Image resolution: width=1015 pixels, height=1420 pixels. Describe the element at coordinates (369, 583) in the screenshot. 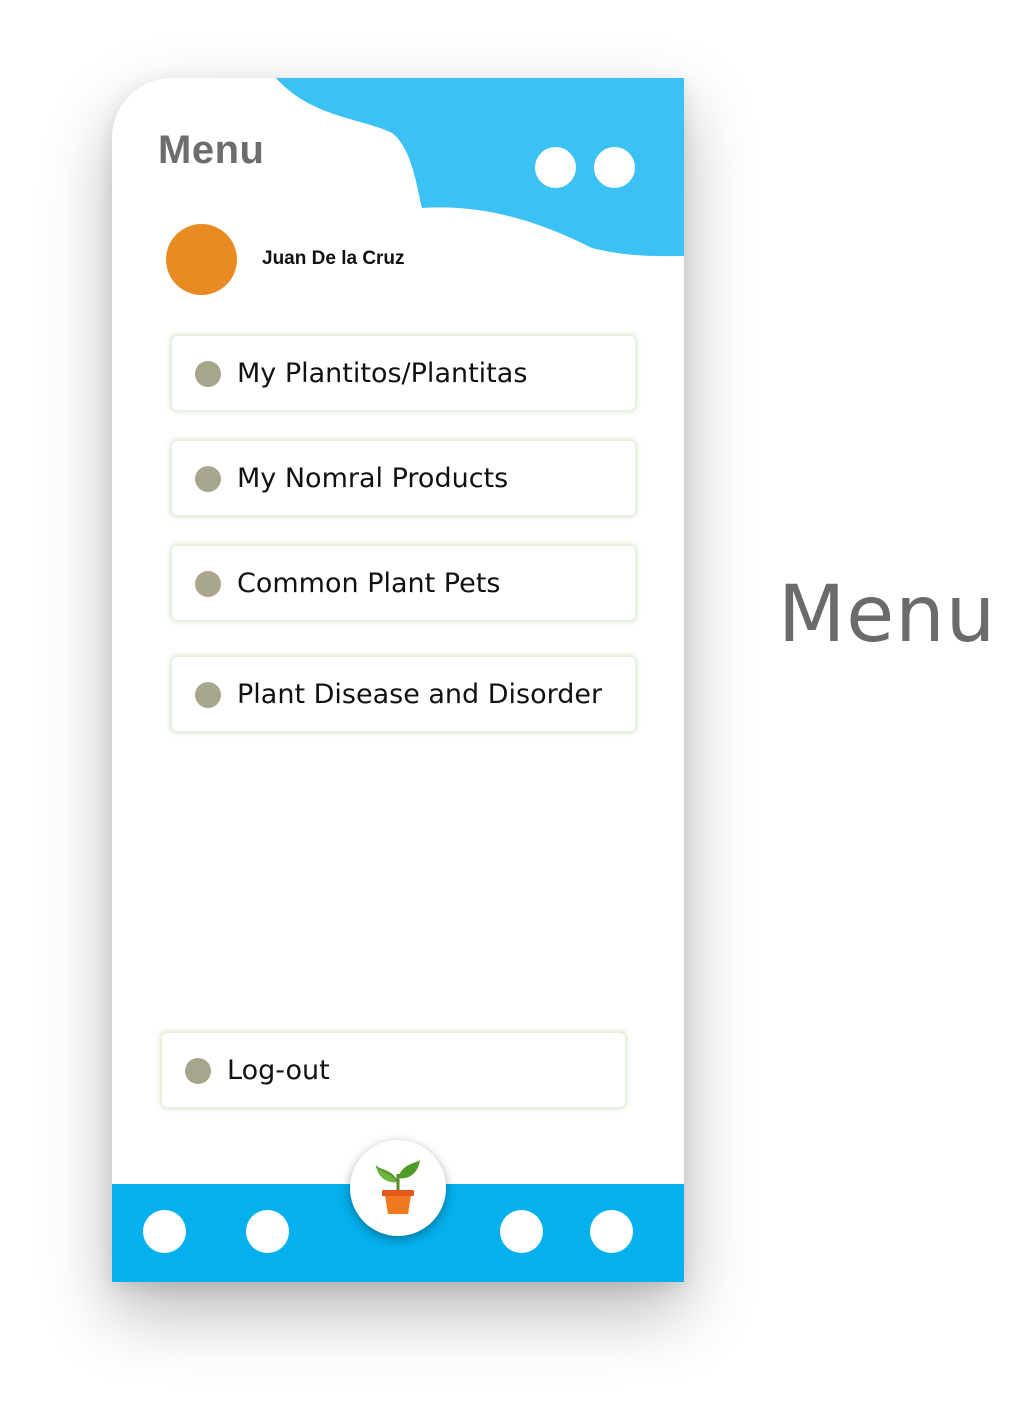

I see `menu-item-label: Common Plant Pets` at that location.